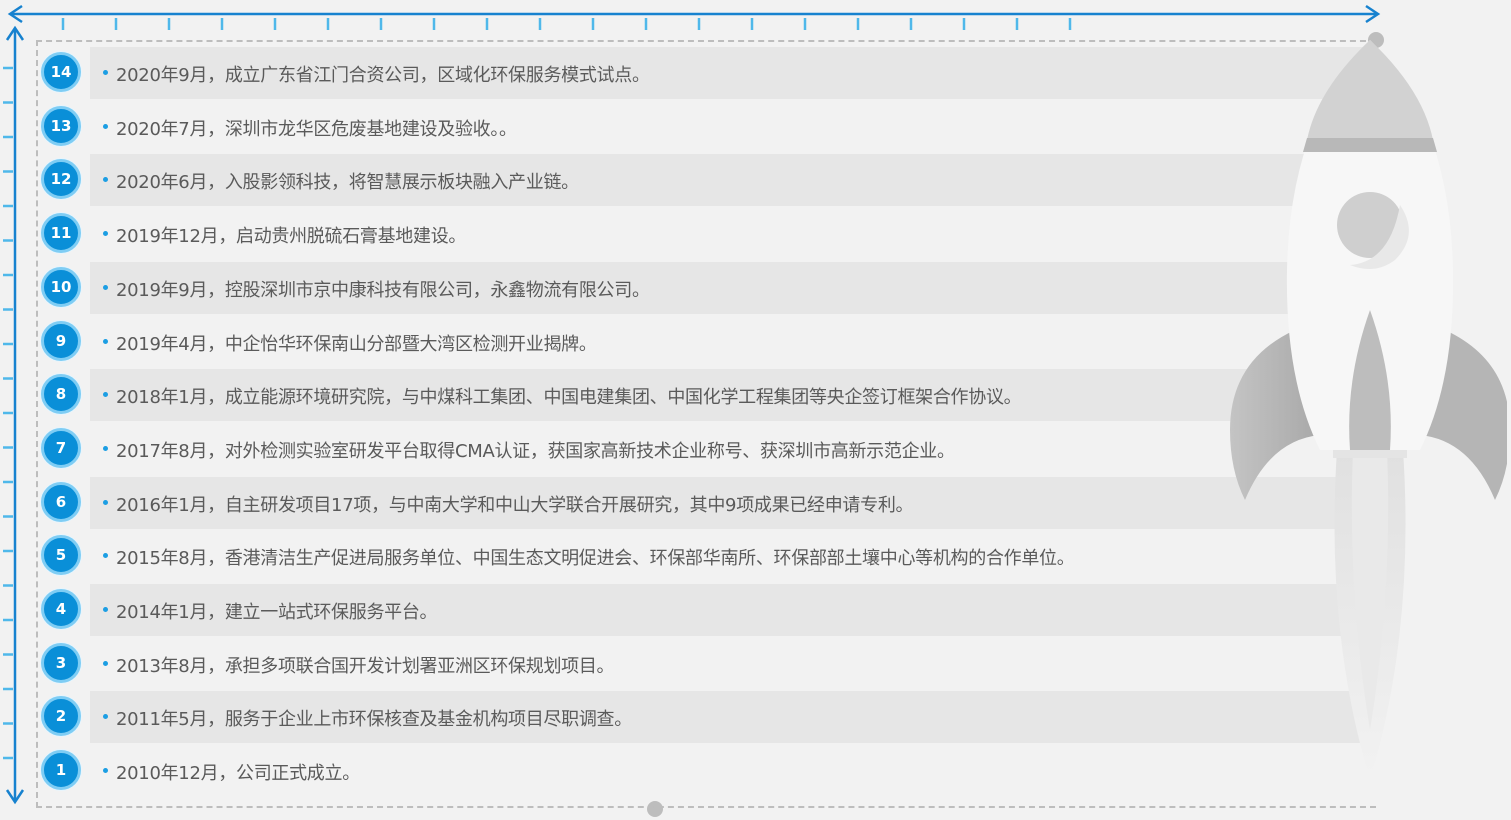 Image resolution: width=1511 pixels, height=820 pixels. I want to click on timeline-number-badge: 12, so click(61, 179).